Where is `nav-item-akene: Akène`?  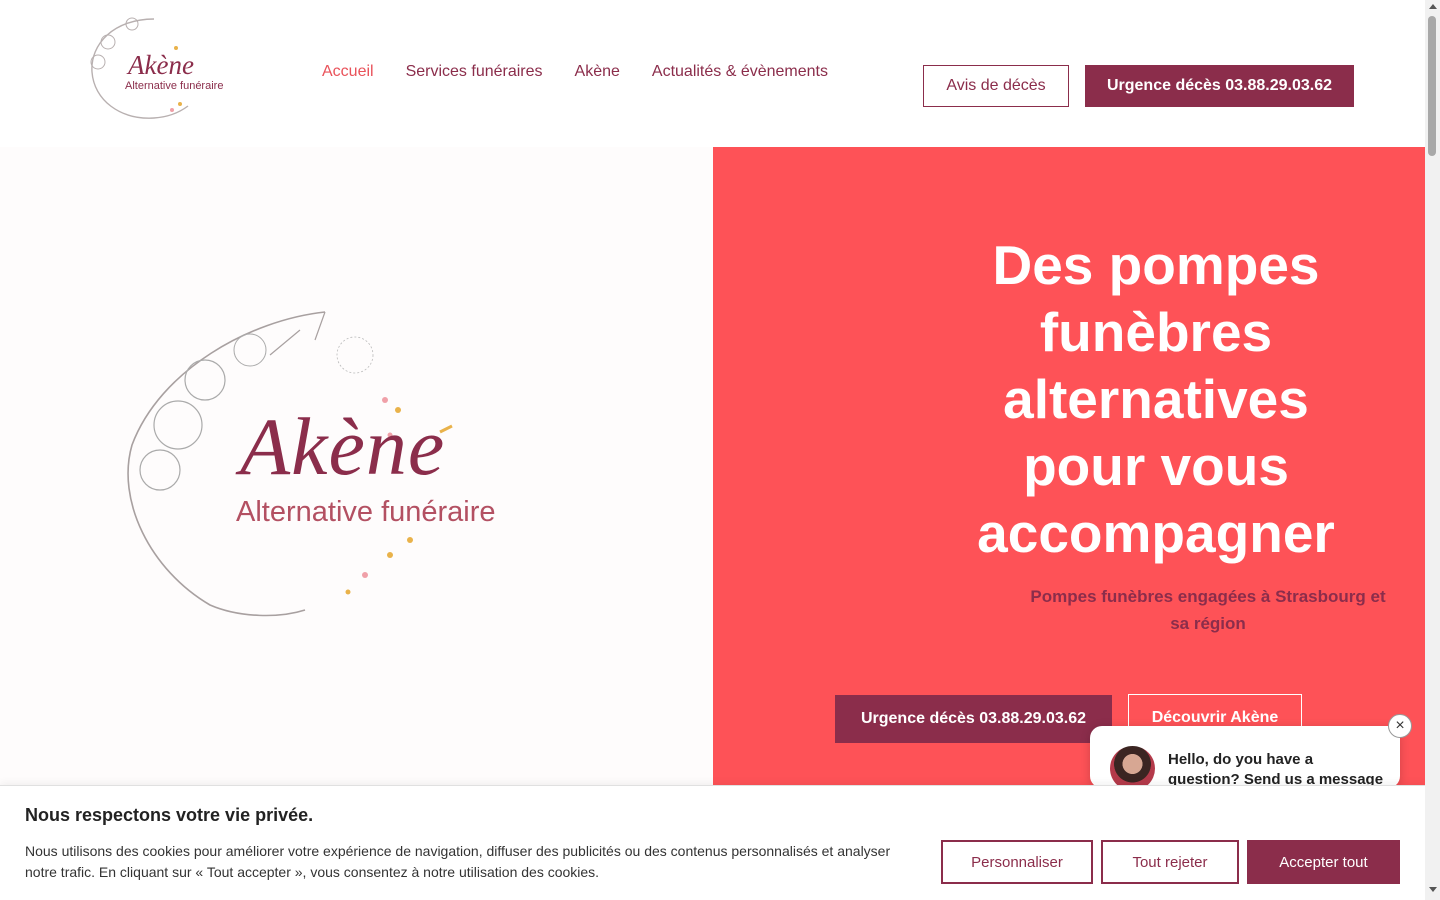
nav-item-akene: Akène is located at coordinates (597, 72).